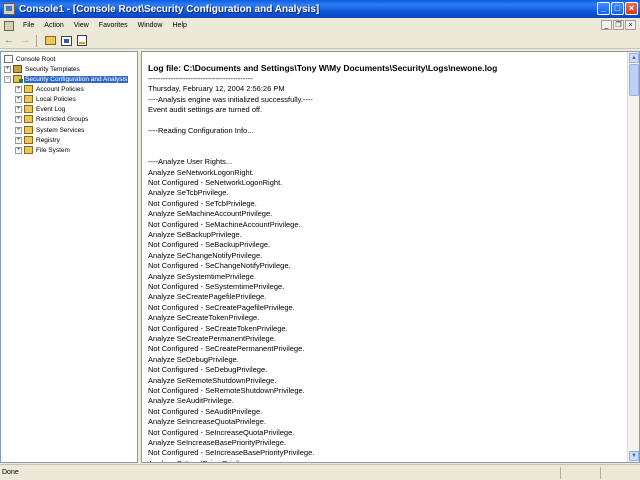 The image size is (640, 480). I want to click on log-line: Analyze SeDebugPrivilege., so click(193, 359).